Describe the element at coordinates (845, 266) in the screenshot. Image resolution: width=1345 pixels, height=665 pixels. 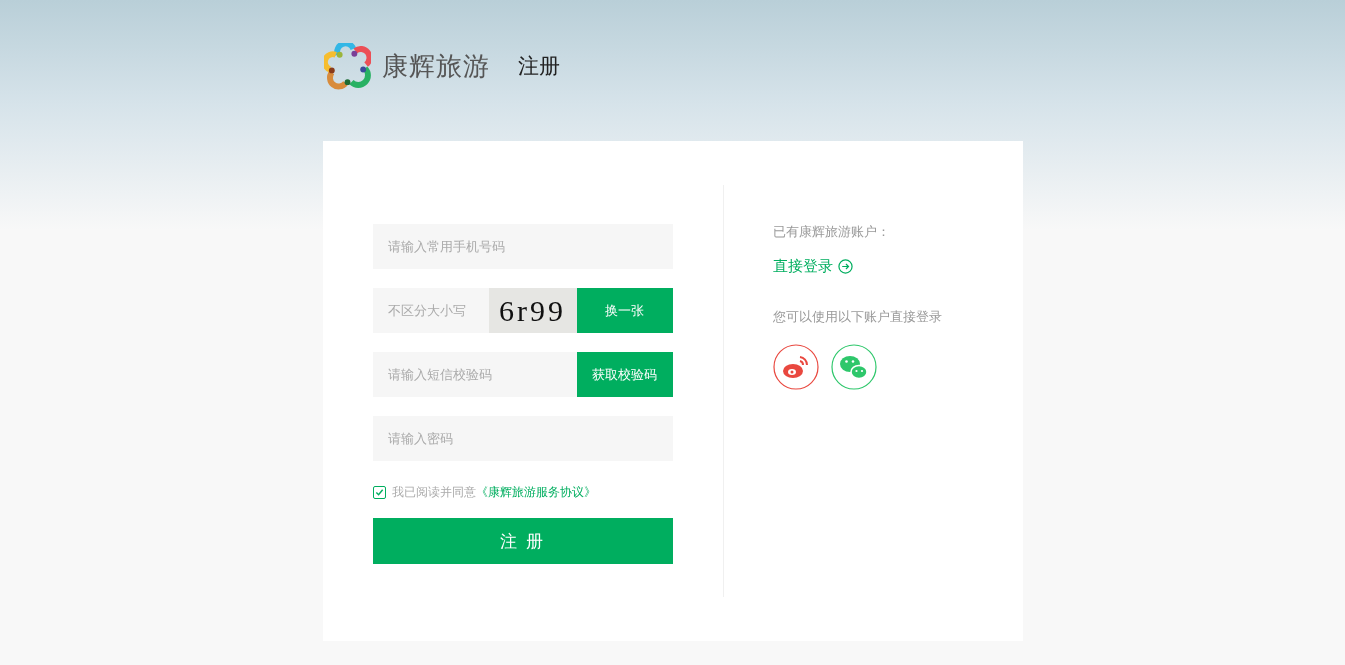
I see `arrow-circle-icon` at that location.